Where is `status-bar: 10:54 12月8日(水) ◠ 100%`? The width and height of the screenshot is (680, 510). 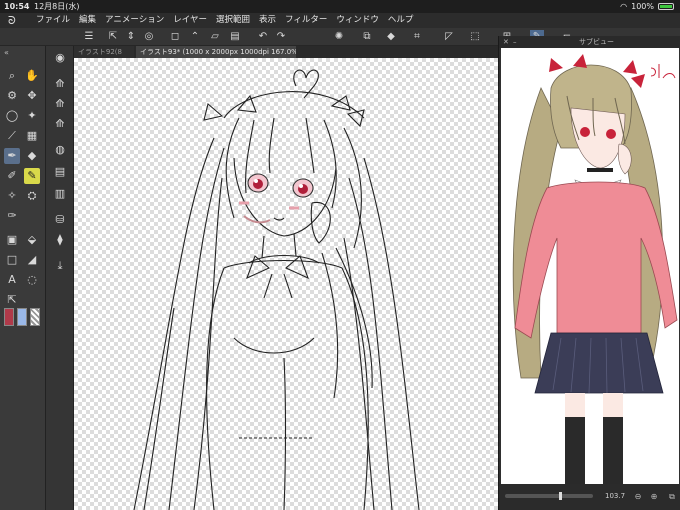 status-bar: 10:54 12月8日(水) ◠ 100% is located at coordinates (340, 6).